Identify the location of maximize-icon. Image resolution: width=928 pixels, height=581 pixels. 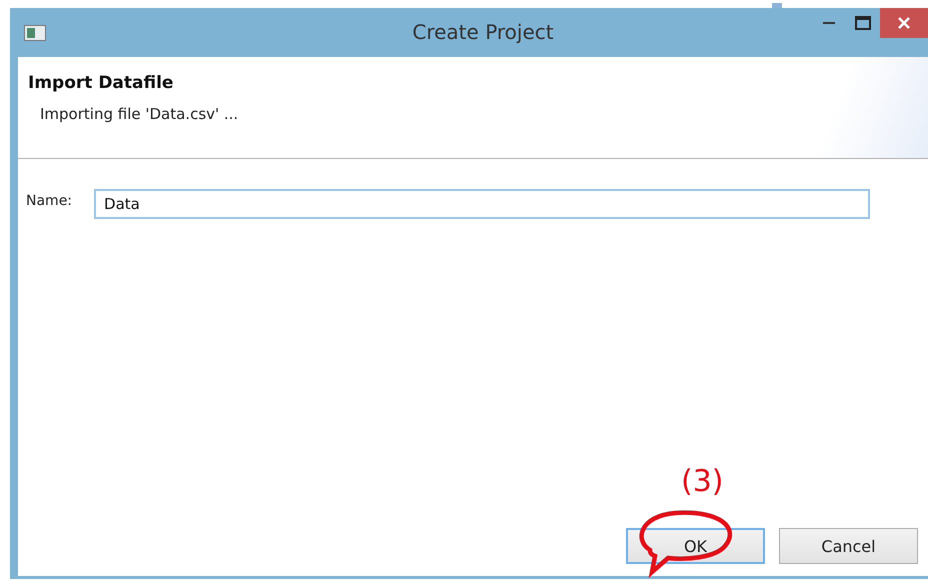
(863, 23).